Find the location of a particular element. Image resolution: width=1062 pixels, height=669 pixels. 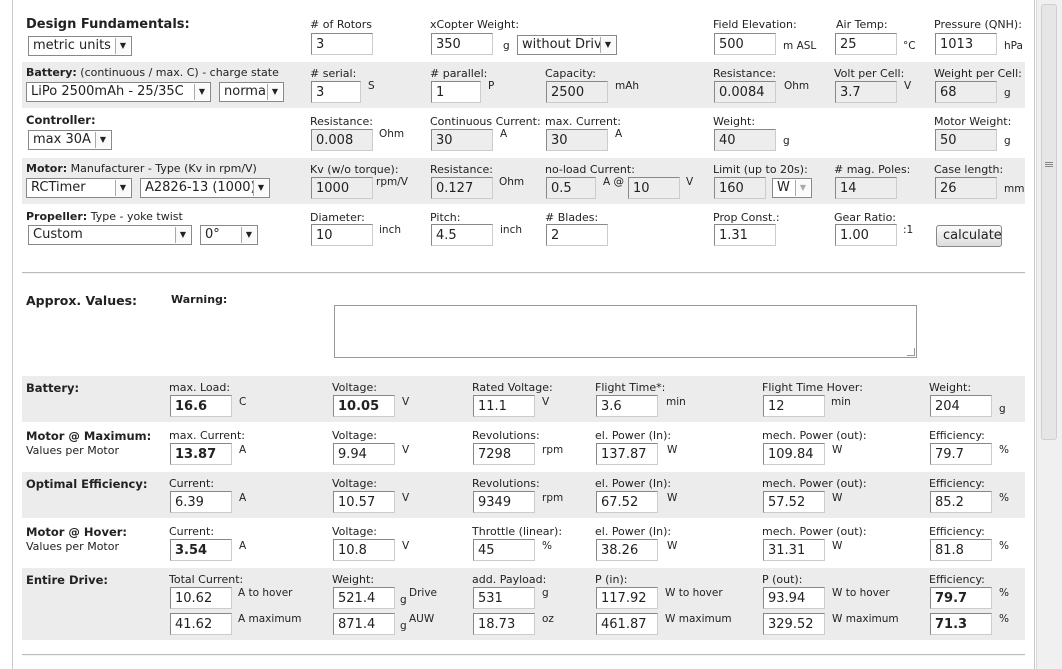

result-max-subtitle: Values per Motor is located at coordinates (72, 450).